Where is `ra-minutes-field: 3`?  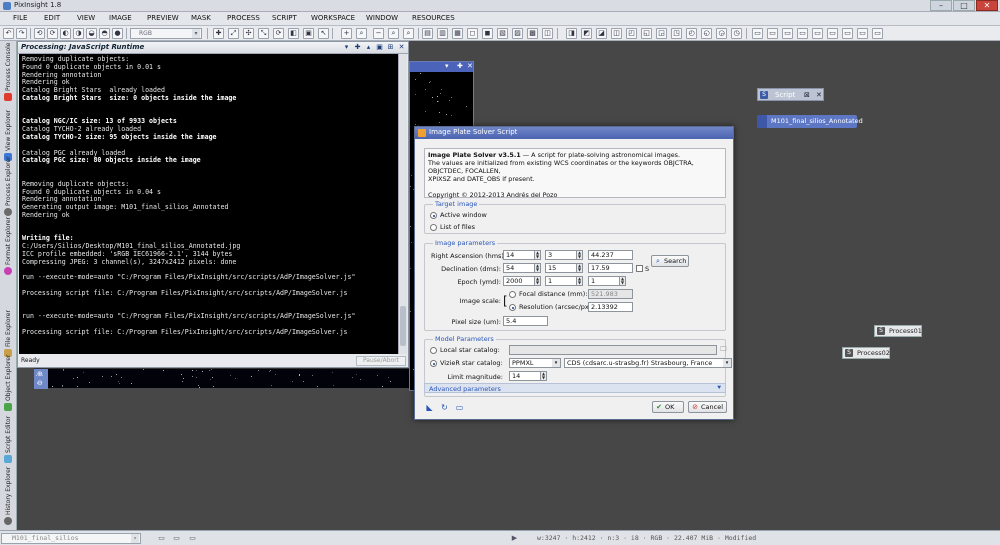 ra-minutes-field: 3 is located at coordinates (561, 255).